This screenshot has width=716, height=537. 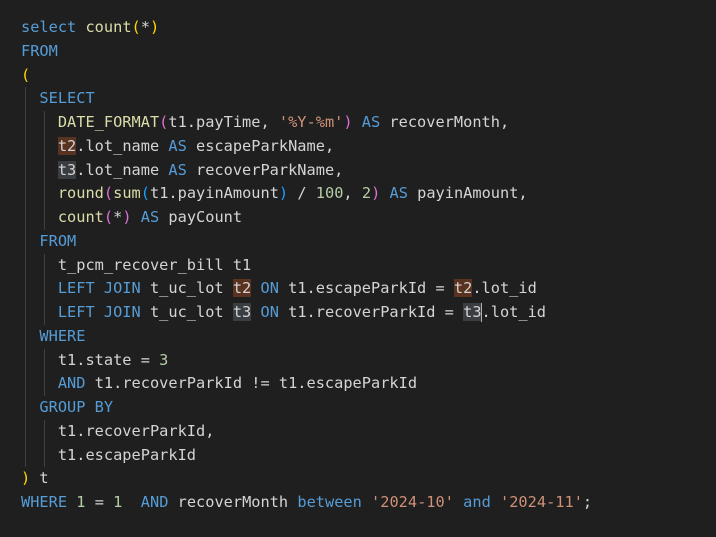 I want to click on code-line: WHERE, so click(x=358, y=336).